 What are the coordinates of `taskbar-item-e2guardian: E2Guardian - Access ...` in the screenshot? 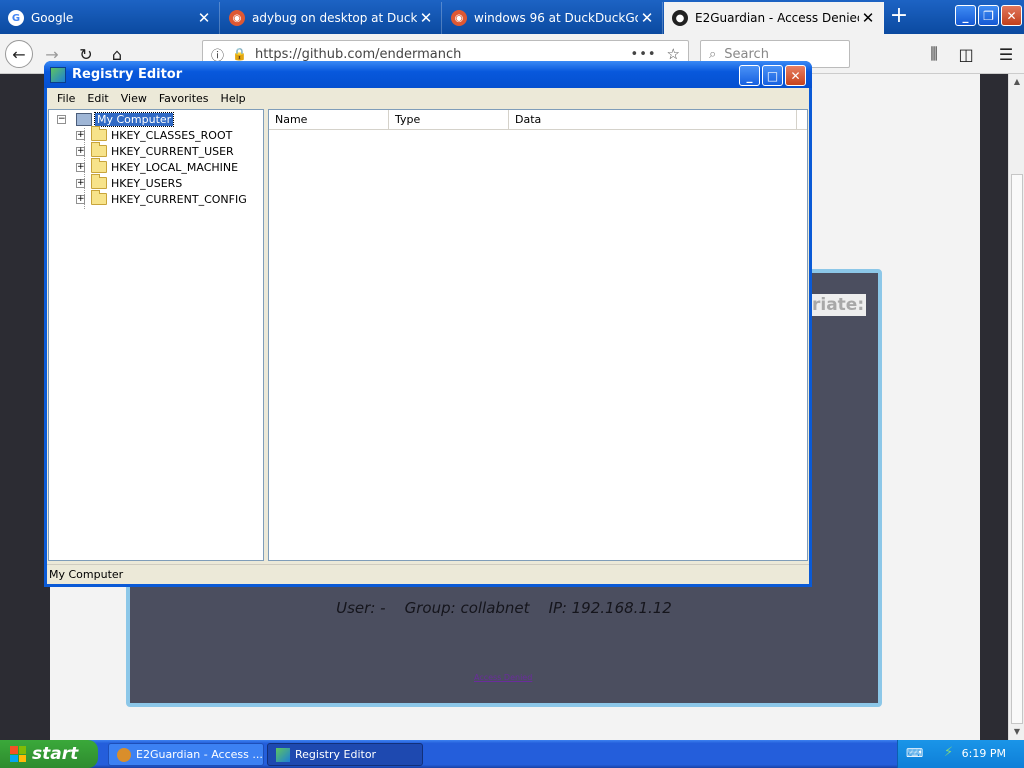 It's located at (186, 754).